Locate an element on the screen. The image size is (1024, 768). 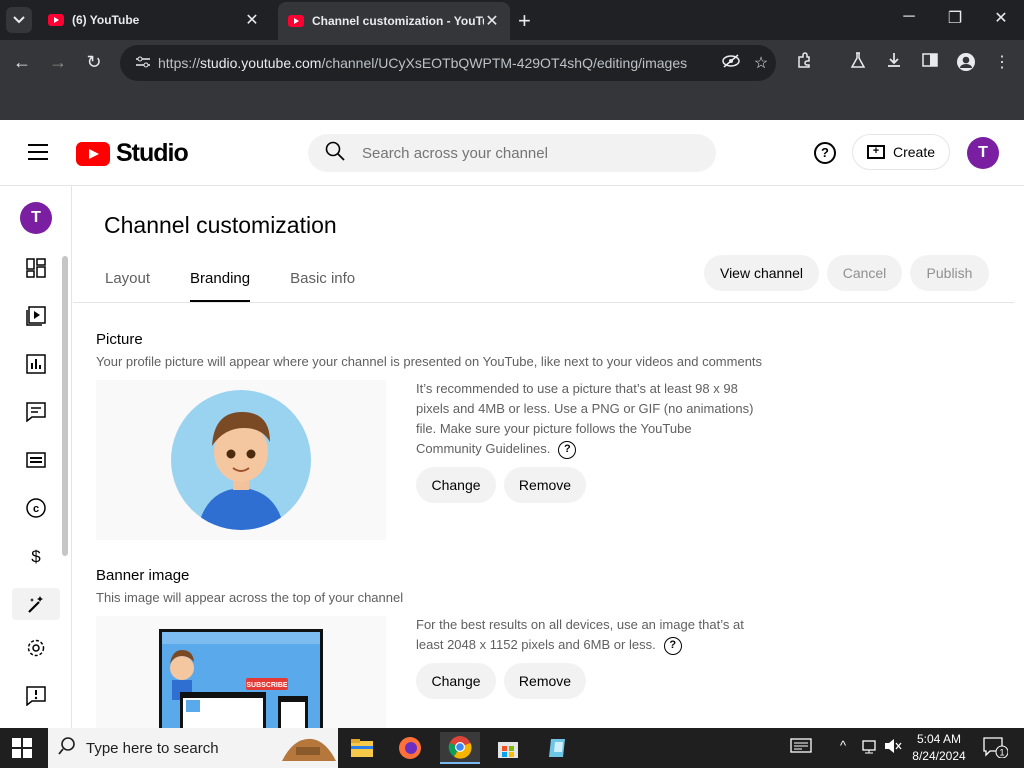
tab-basic-info: Basic info is located at coordinates (322, 286).